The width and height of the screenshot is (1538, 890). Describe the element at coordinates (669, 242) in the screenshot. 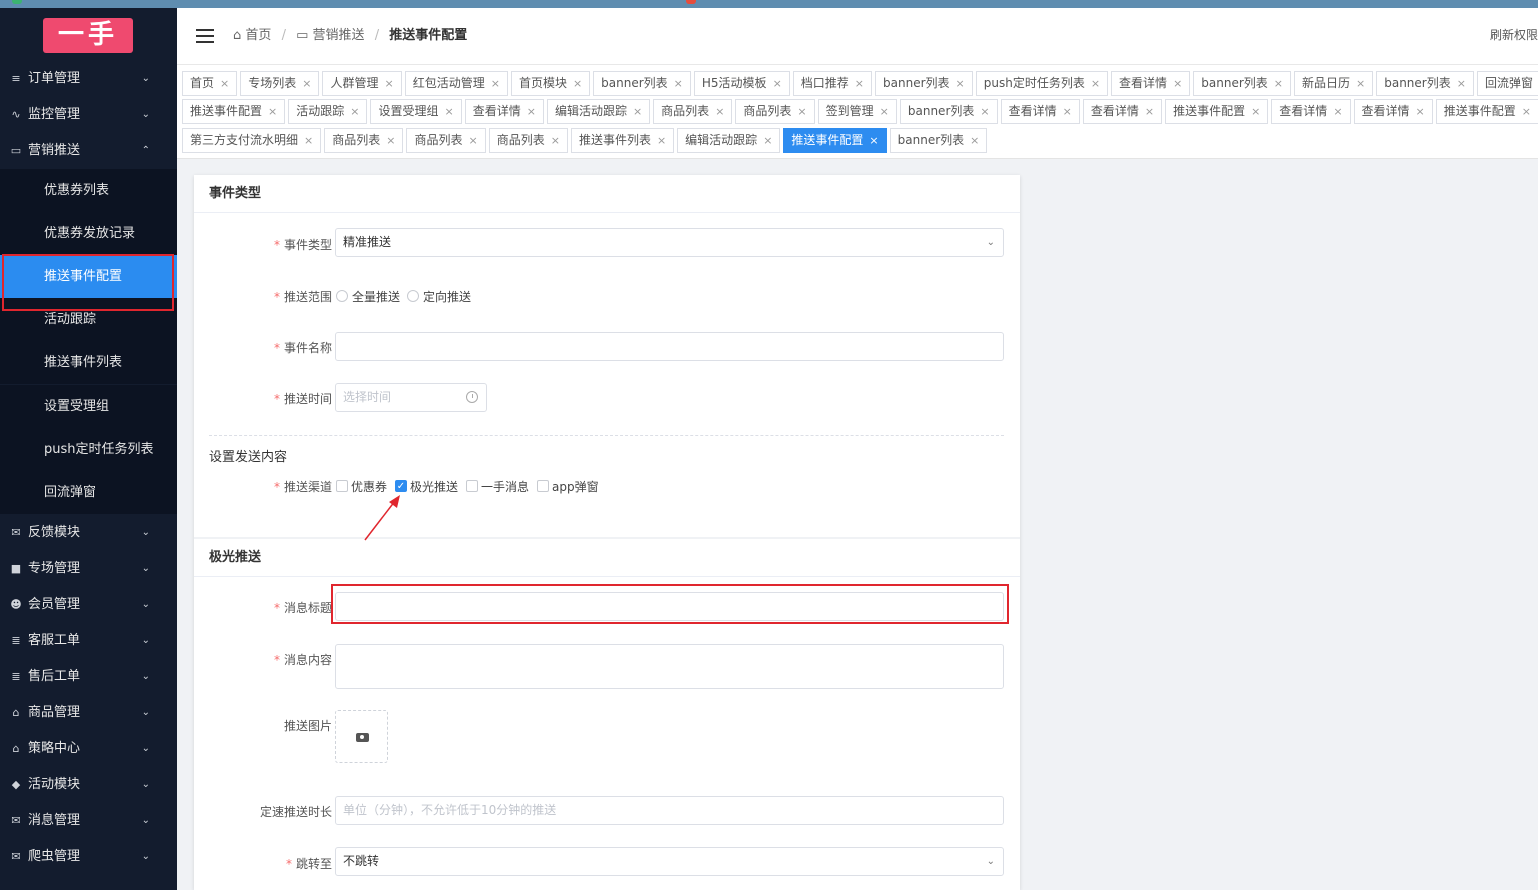

I see `event-type-select: 精准推送 ⌄` at that location.